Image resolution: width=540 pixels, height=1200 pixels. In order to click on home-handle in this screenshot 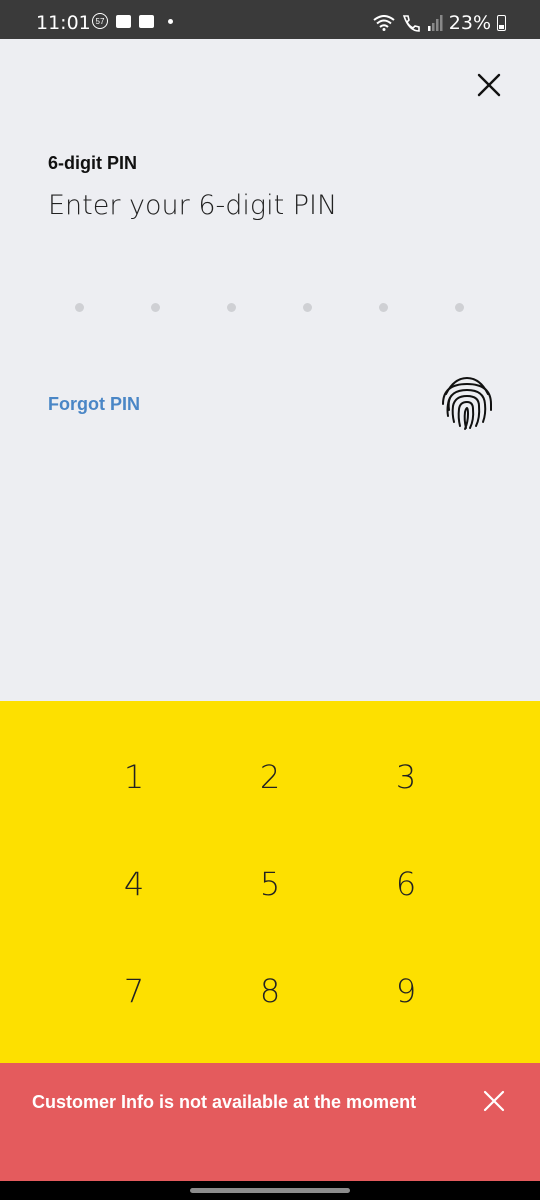, I will do `click(270, 1190)`.